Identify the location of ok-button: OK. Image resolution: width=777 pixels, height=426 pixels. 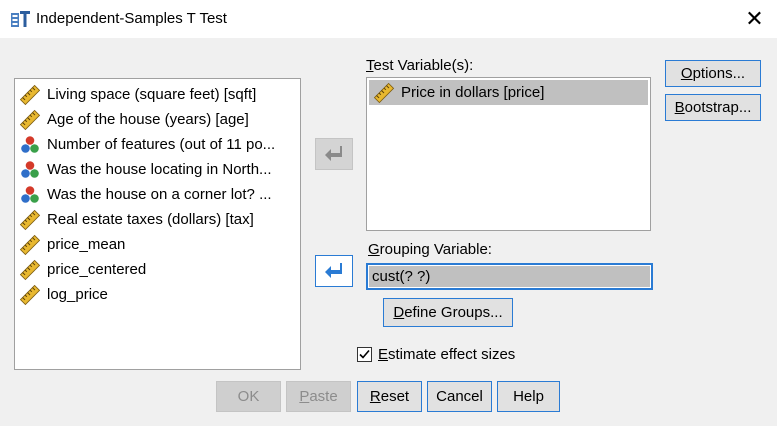
(248, 396).